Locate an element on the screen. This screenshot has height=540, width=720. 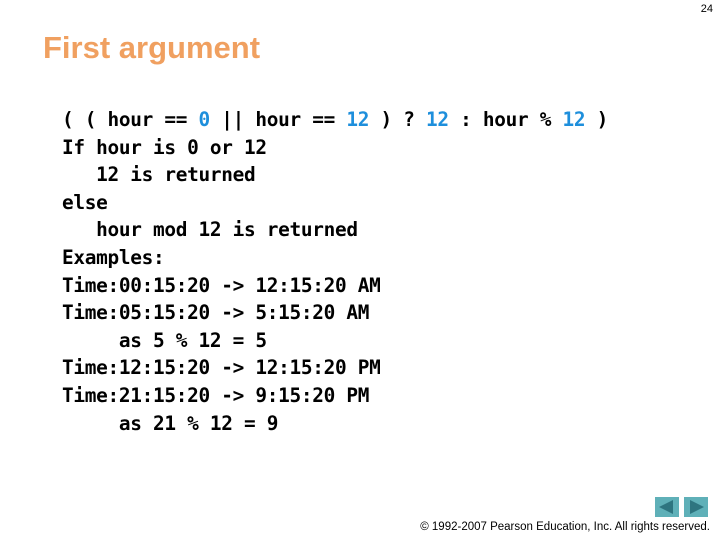
code-token: ) is located at coordinates (597, 119).